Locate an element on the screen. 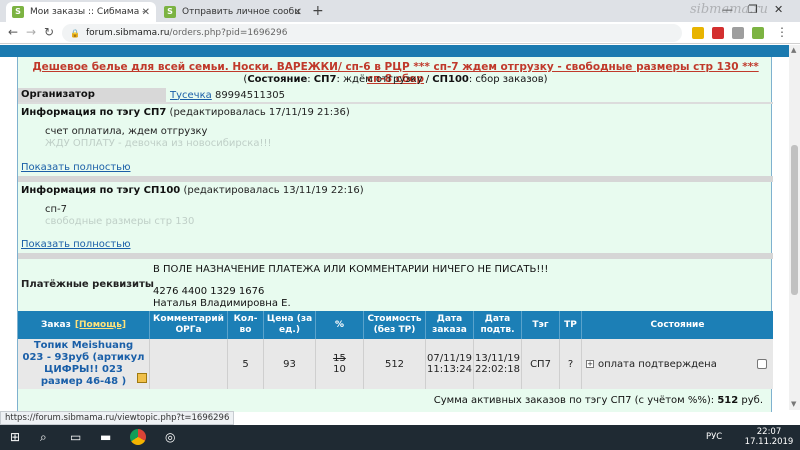  cost-cell: 512 is located at coordinates (395, 364).